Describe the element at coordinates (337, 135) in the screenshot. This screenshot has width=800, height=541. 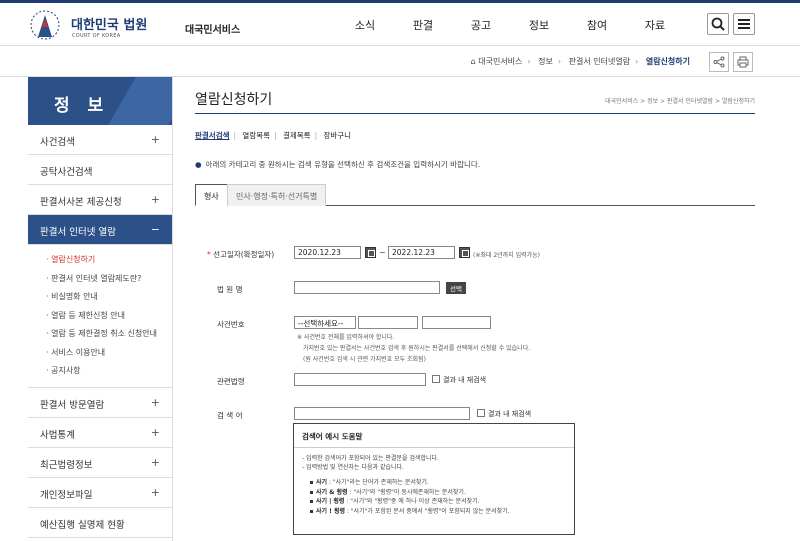
I see `subnav-cart: 장바구니` at that location.